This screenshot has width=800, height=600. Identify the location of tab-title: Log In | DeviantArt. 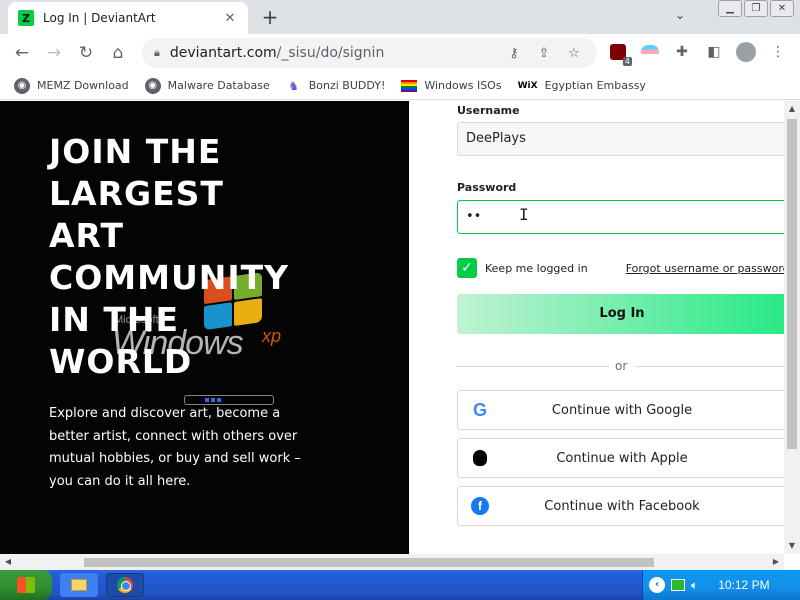
(99, 18).